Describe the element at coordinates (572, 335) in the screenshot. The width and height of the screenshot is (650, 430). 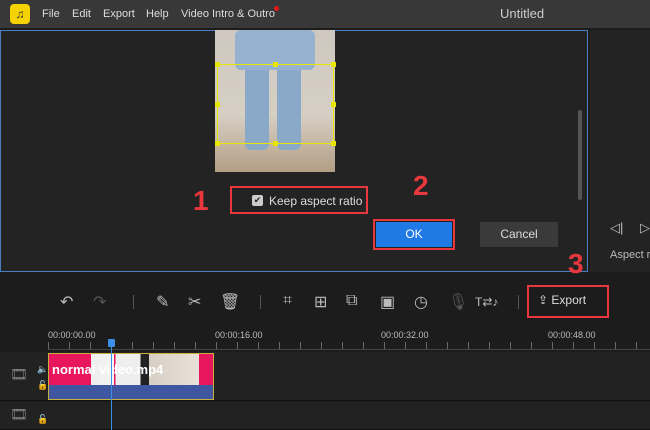
I see `timecode: 00:00:48.00` at that location.